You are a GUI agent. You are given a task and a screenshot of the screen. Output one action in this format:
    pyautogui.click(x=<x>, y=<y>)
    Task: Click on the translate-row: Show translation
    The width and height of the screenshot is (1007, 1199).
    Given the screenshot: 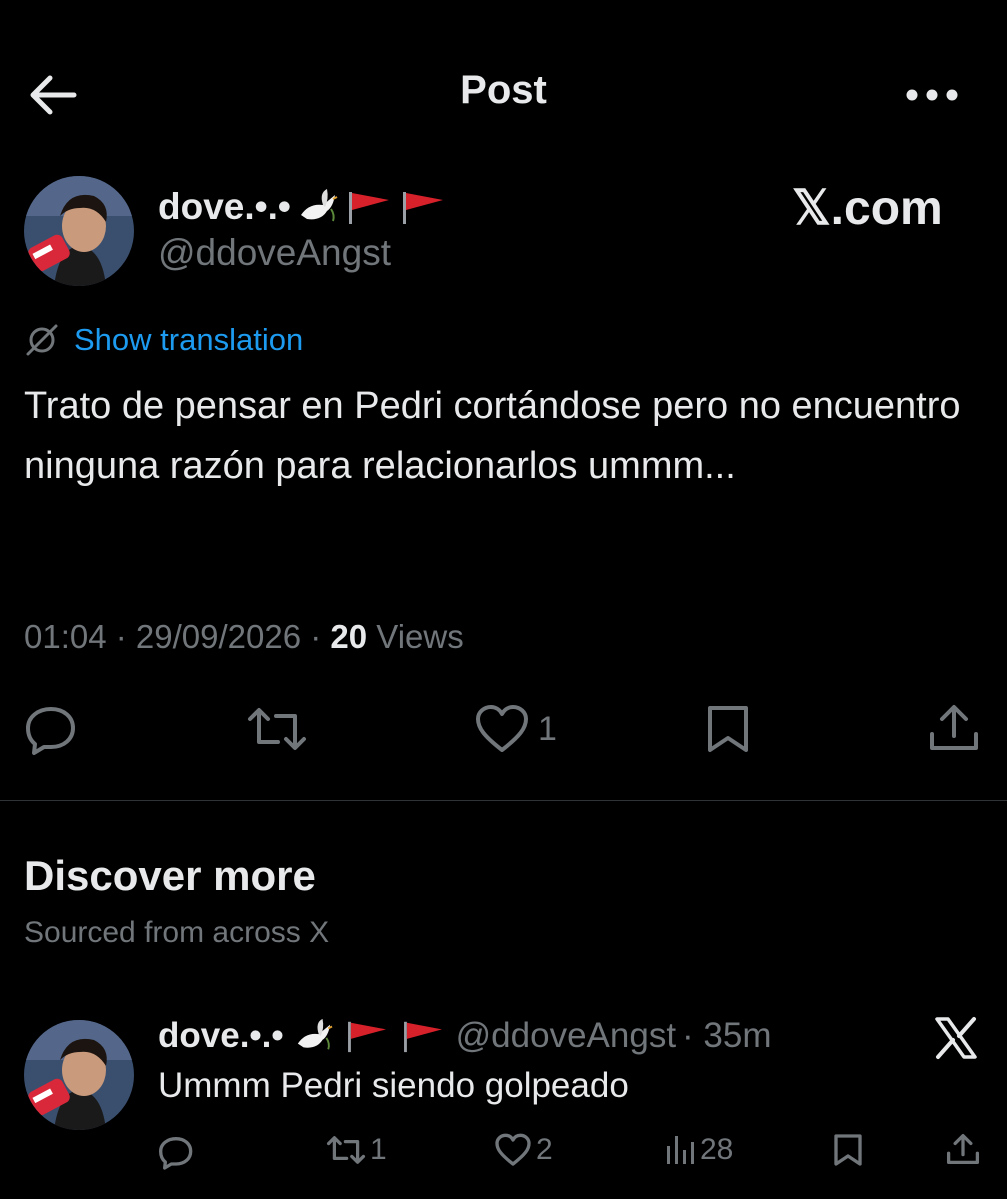 What is the action you would take?
    pyautogui.click(x=163, y=340)
    